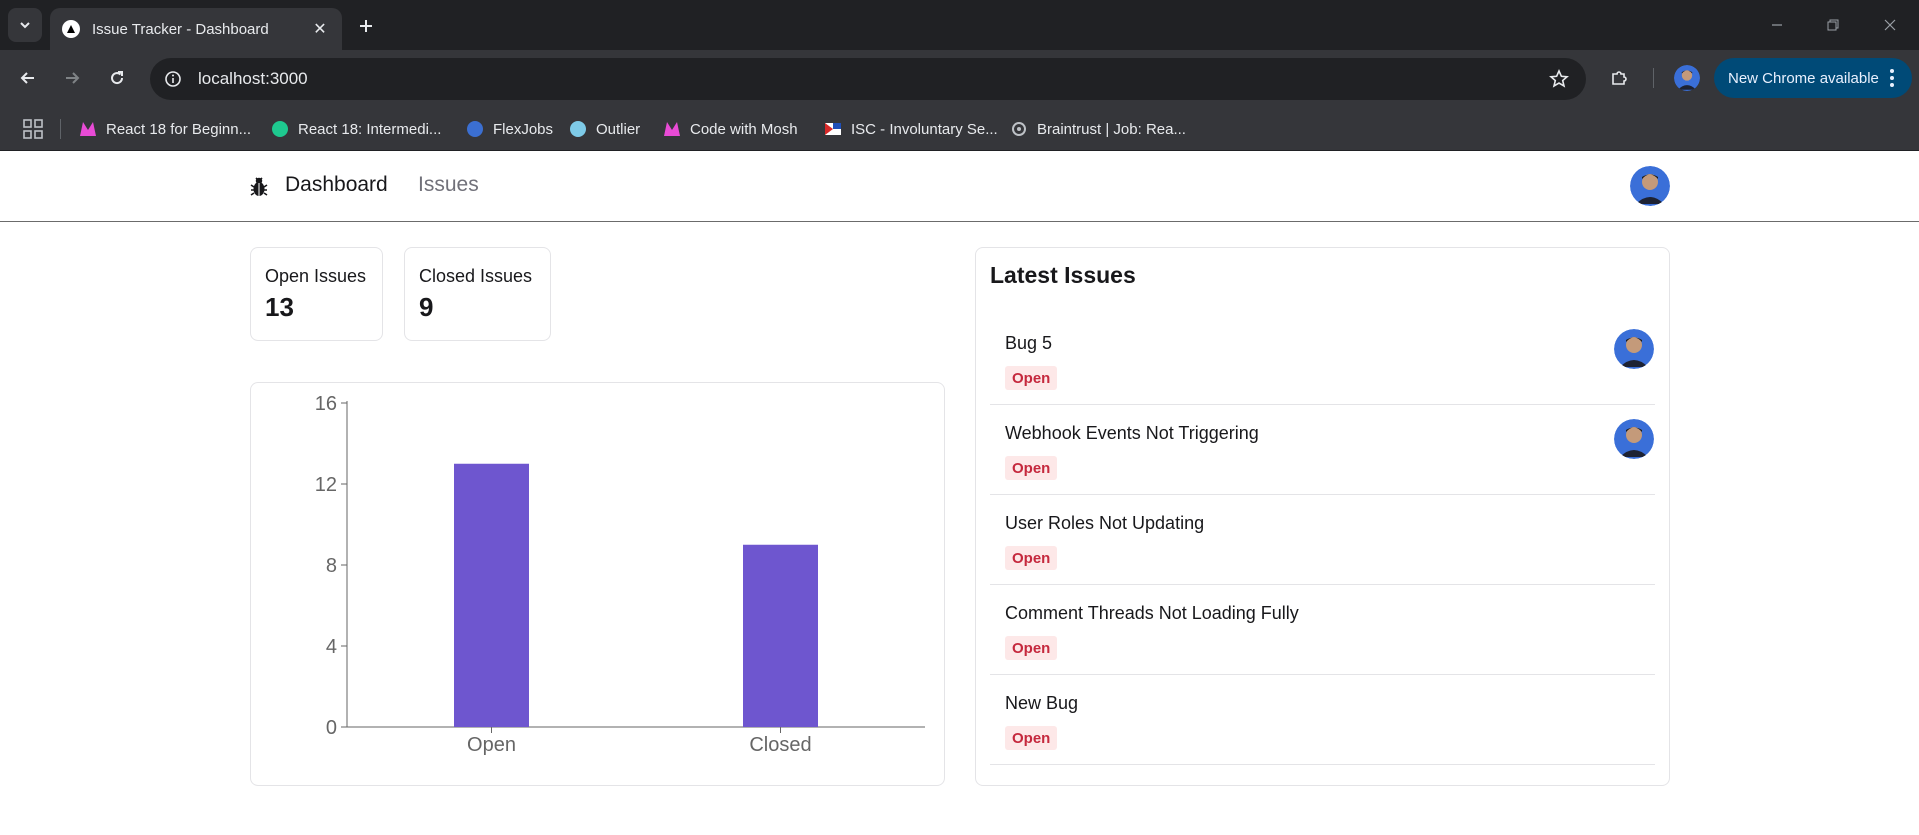  What do you see at coordinates (1132, 433) in the screenshot?
I see `issue-title-link: Webhook Events Not Triggering` at bounding box center [1132, 433].